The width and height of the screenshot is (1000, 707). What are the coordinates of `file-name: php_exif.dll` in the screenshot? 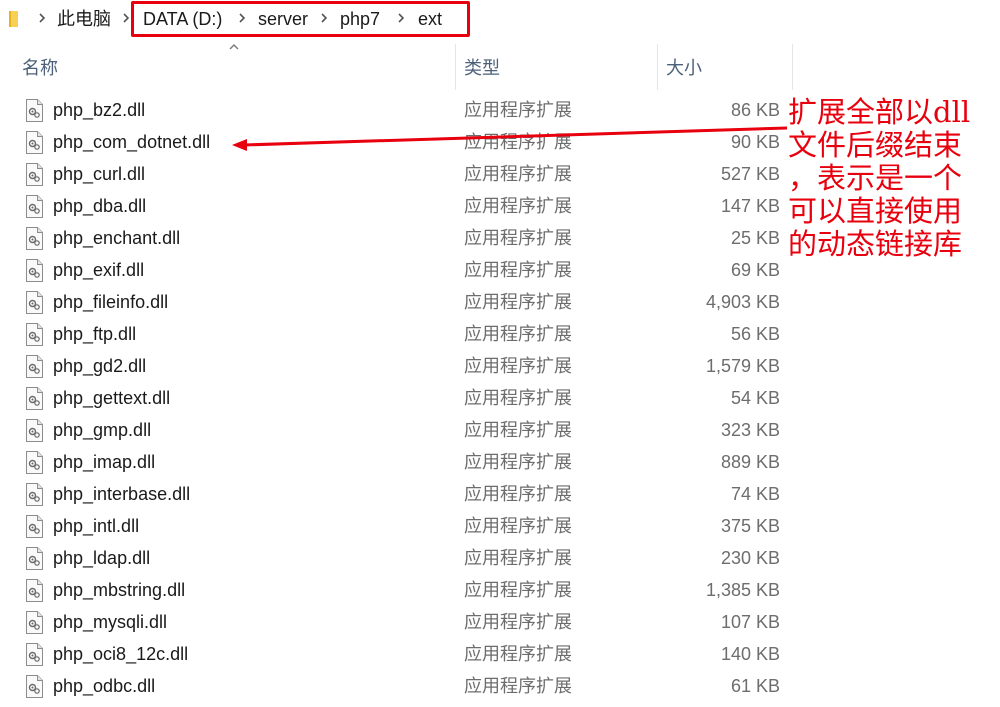 It's located at (98, 270).